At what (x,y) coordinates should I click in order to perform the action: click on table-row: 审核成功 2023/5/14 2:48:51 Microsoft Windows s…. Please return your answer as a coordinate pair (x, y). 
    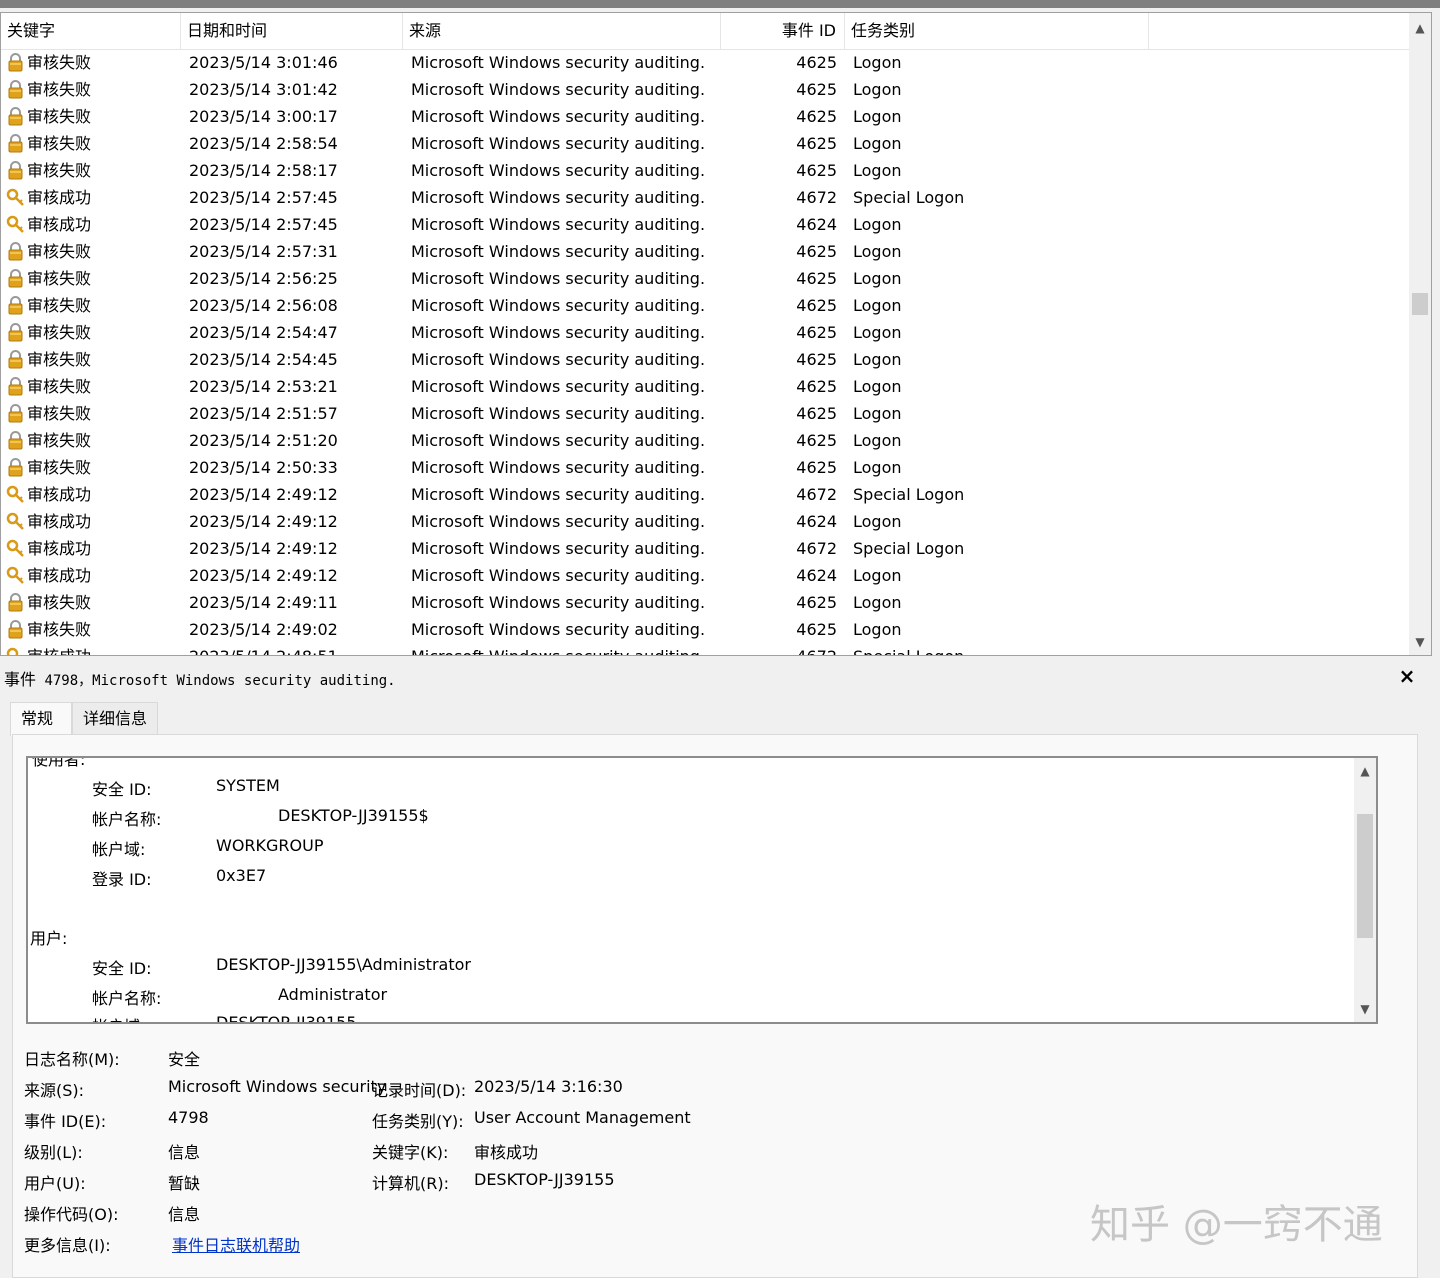
    Looking at the image, I should click on (705, 649).